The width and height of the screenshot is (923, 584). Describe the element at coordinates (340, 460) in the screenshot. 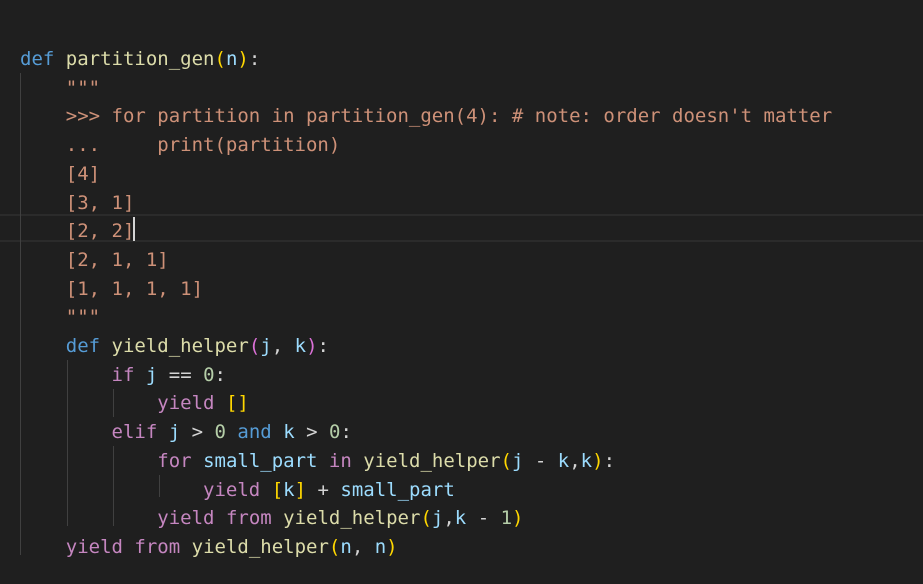

I see `code-token: in` at that location.